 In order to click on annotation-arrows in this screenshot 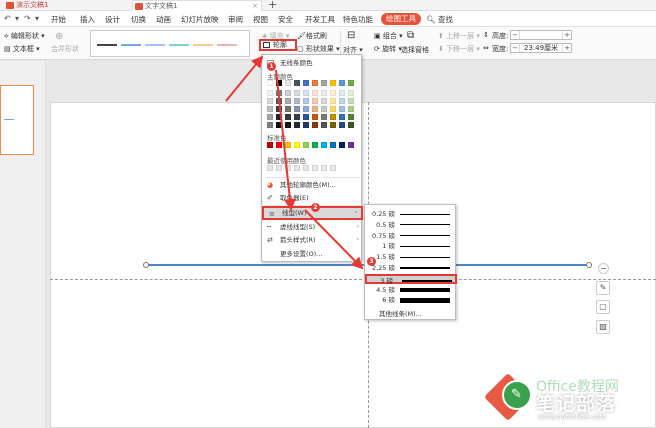, I will do `click(294, 162)`.